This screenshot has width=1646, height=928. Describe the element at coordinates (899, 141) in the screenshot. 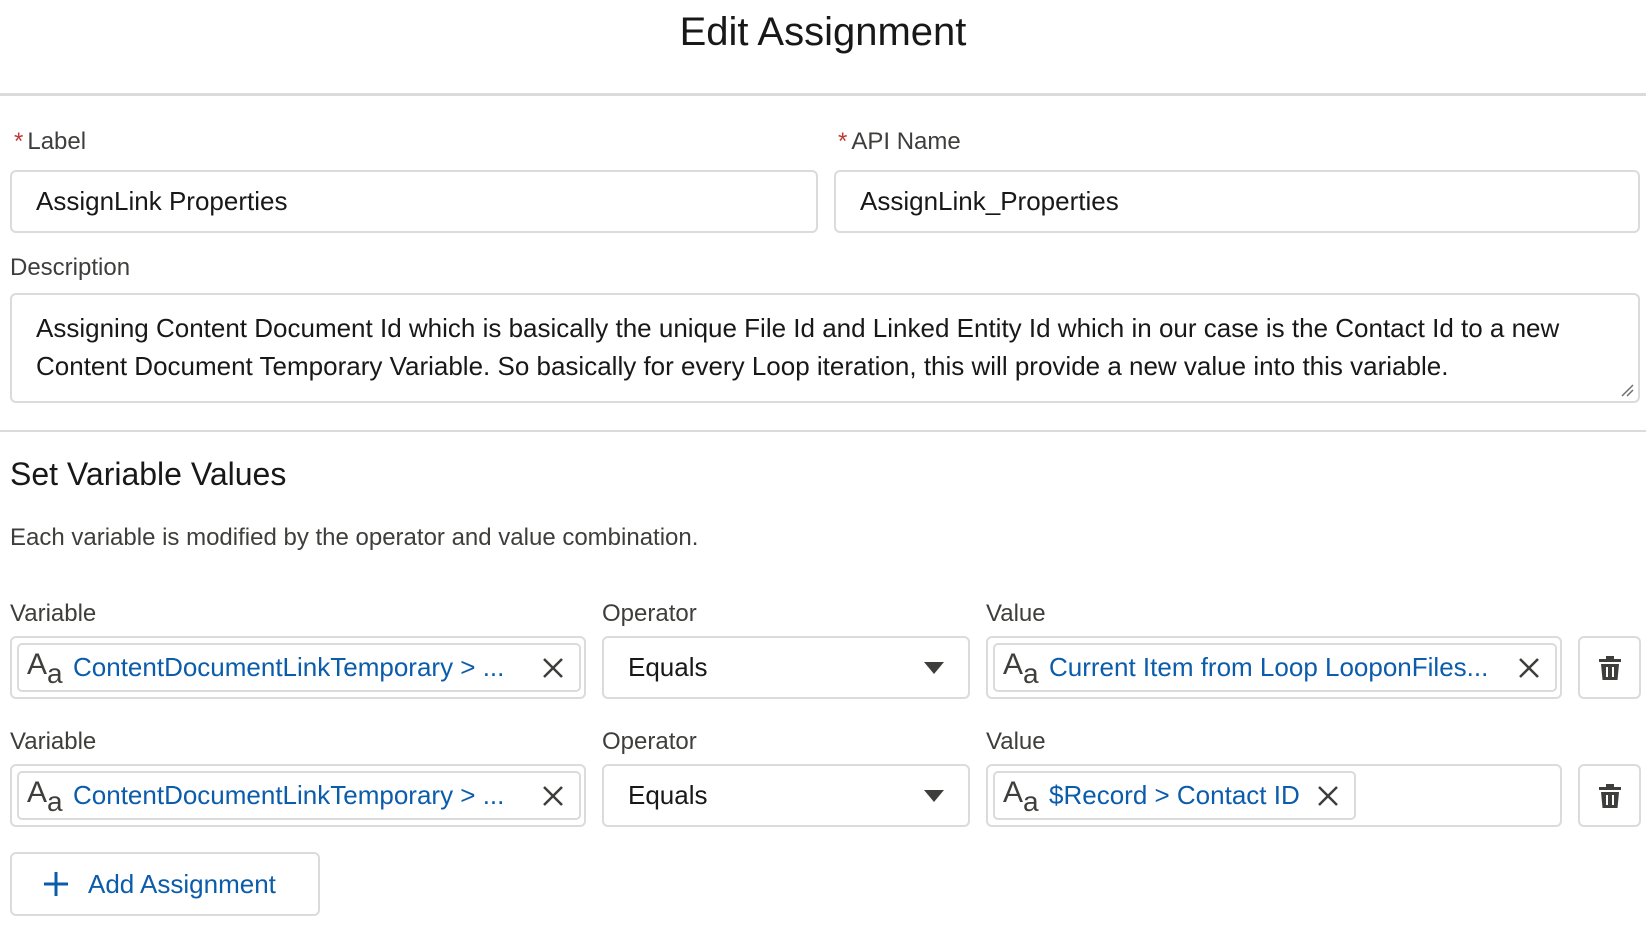

I see `api-name-field-label: * API Name` at that location.